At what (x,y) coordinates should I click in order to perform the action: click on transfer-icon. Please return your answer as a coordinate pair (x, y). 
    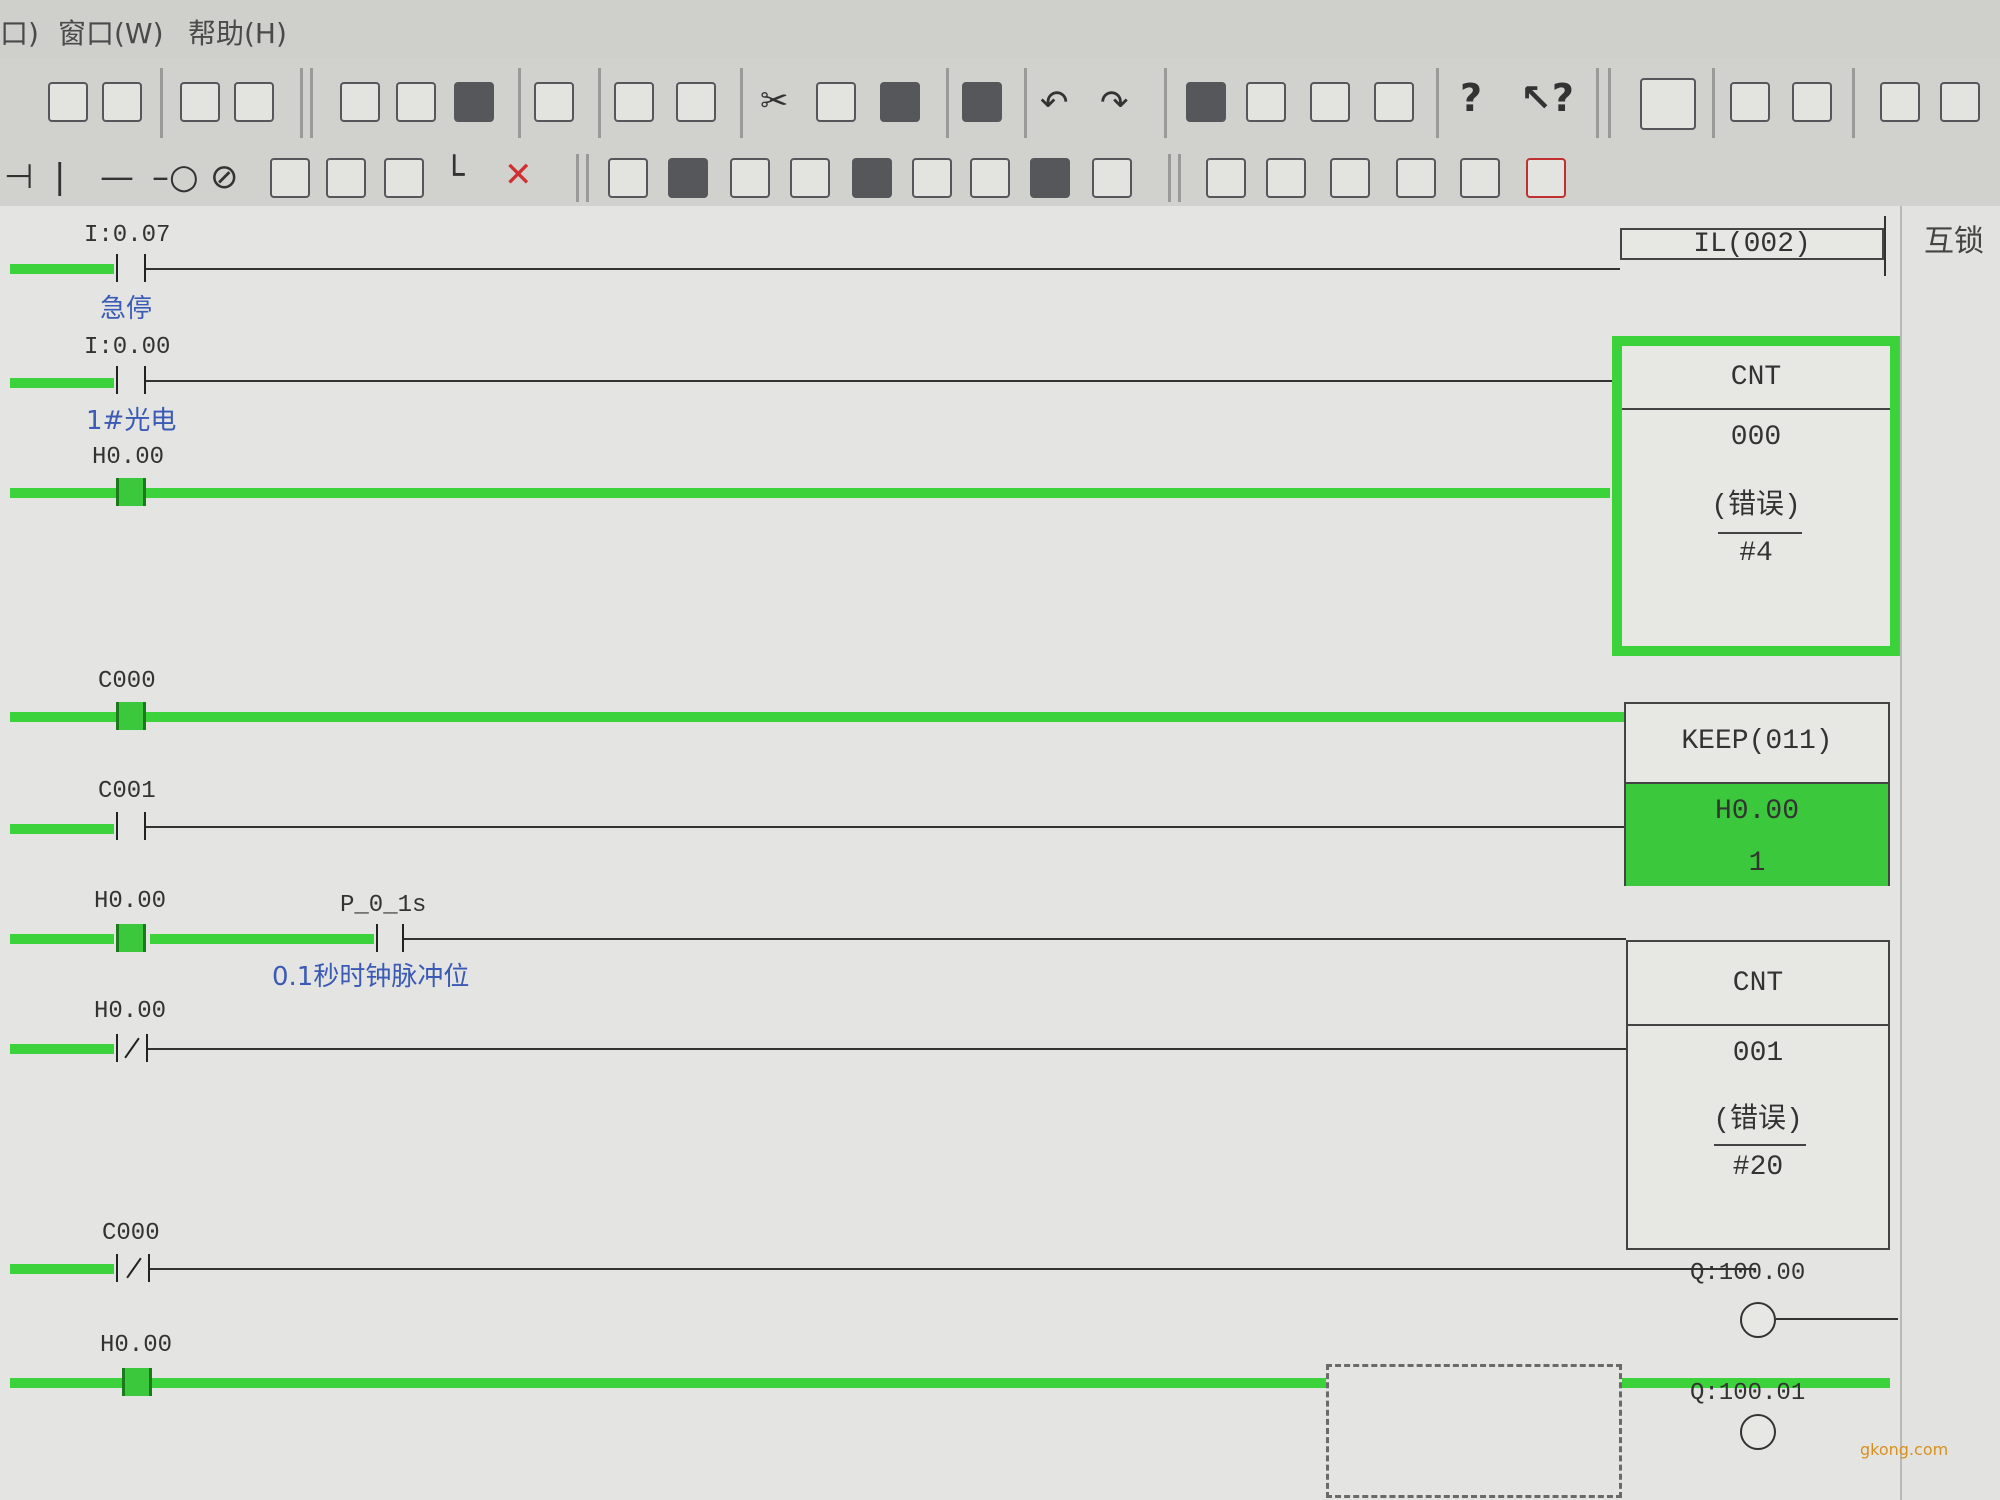
    Looking at the image, I should click on (200, 102).